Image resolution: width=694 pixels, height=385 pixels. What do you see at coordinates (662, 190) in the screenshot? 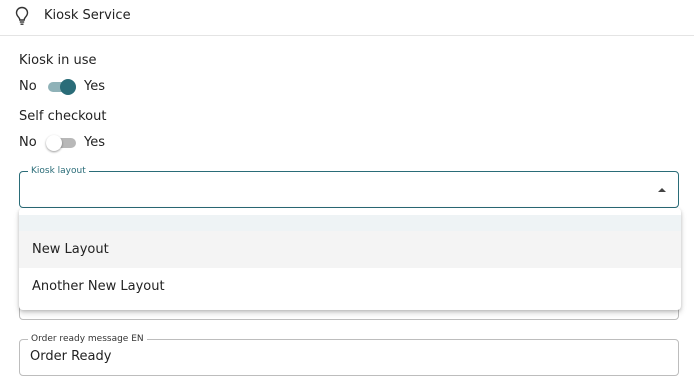
I see `dropdown-caret-icon` at bounding box center [662, 190].